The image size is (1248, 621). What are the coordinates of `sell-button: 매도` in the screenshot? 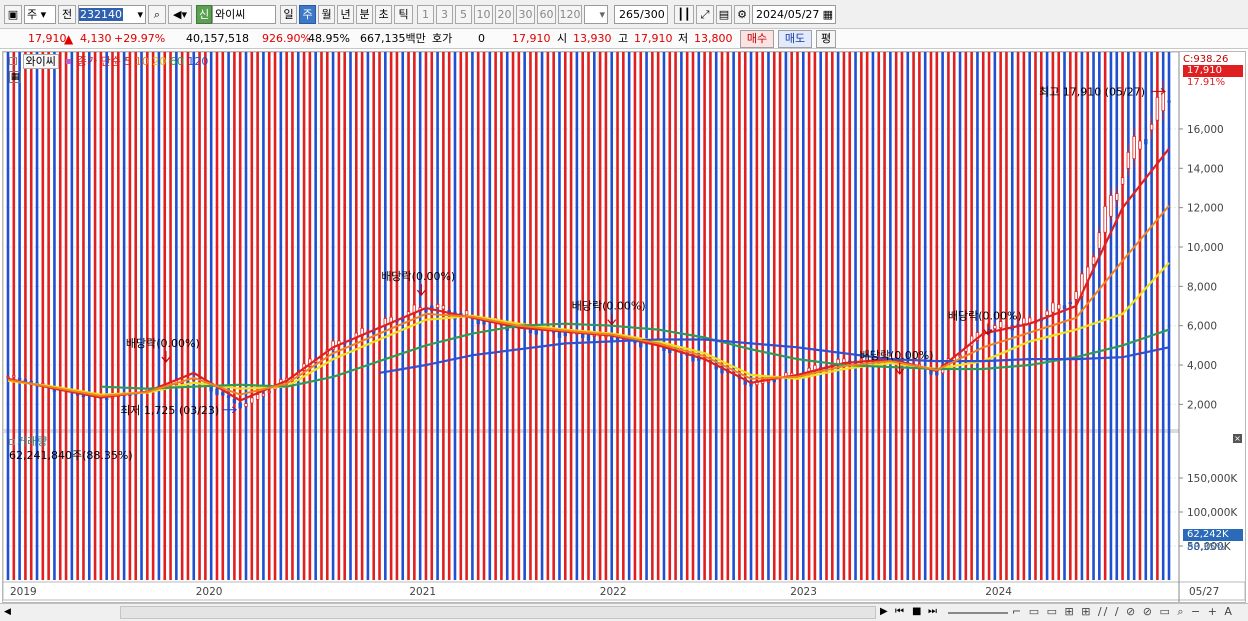 It's located at (795, 39).